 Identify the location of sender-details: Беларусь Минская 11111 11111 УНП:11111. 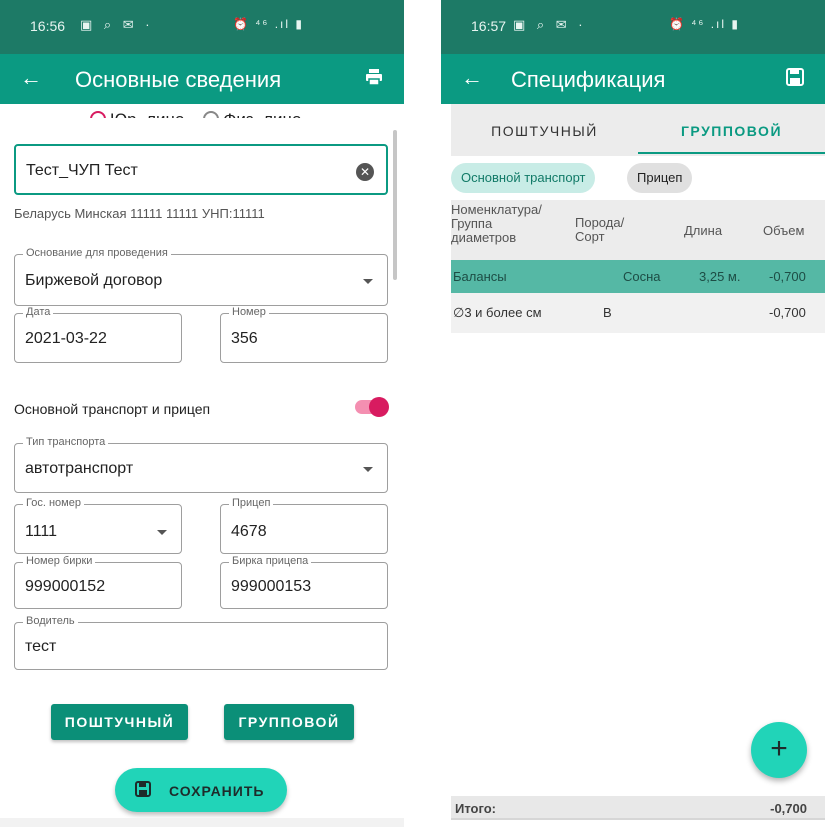
(139, 213).